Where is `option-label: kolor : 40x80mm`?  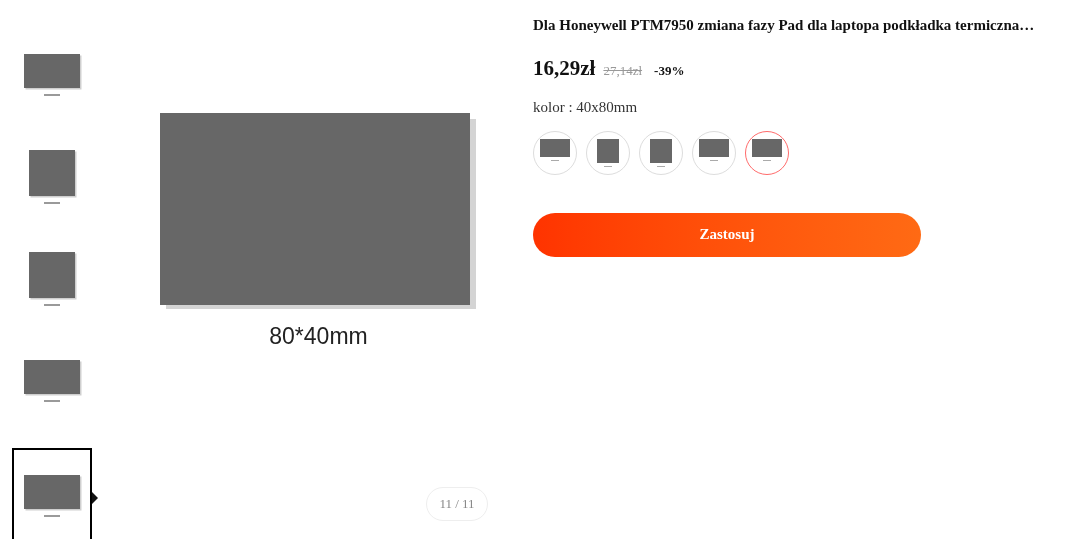
option-label: kolor : 40x80mm is located at coordinates (586, 107).